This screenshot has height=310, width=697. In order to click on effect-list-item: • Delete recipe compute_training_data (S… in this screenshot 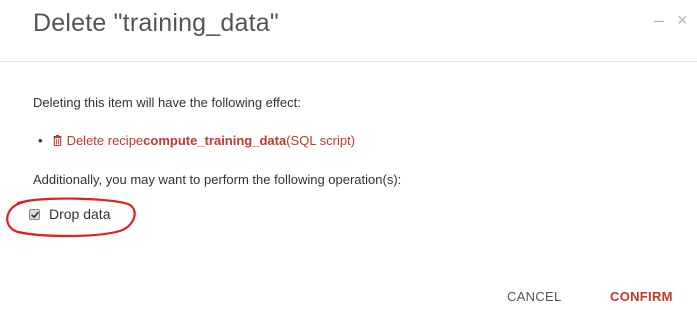, I will do `click(196, 140)`.